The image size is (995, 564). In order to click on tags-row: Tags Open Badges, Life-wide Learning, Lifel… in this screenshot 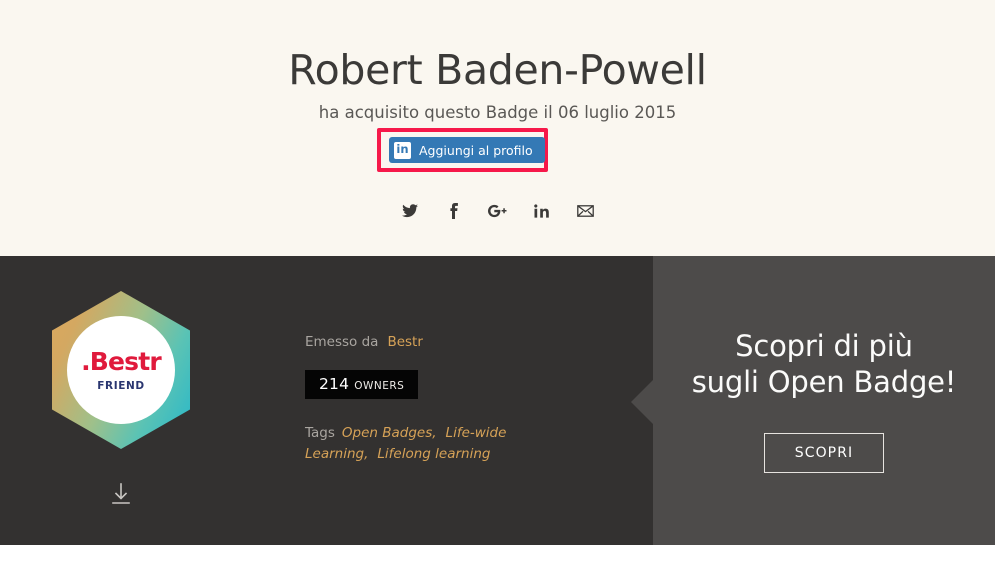, I will do `click(465, 444)`.